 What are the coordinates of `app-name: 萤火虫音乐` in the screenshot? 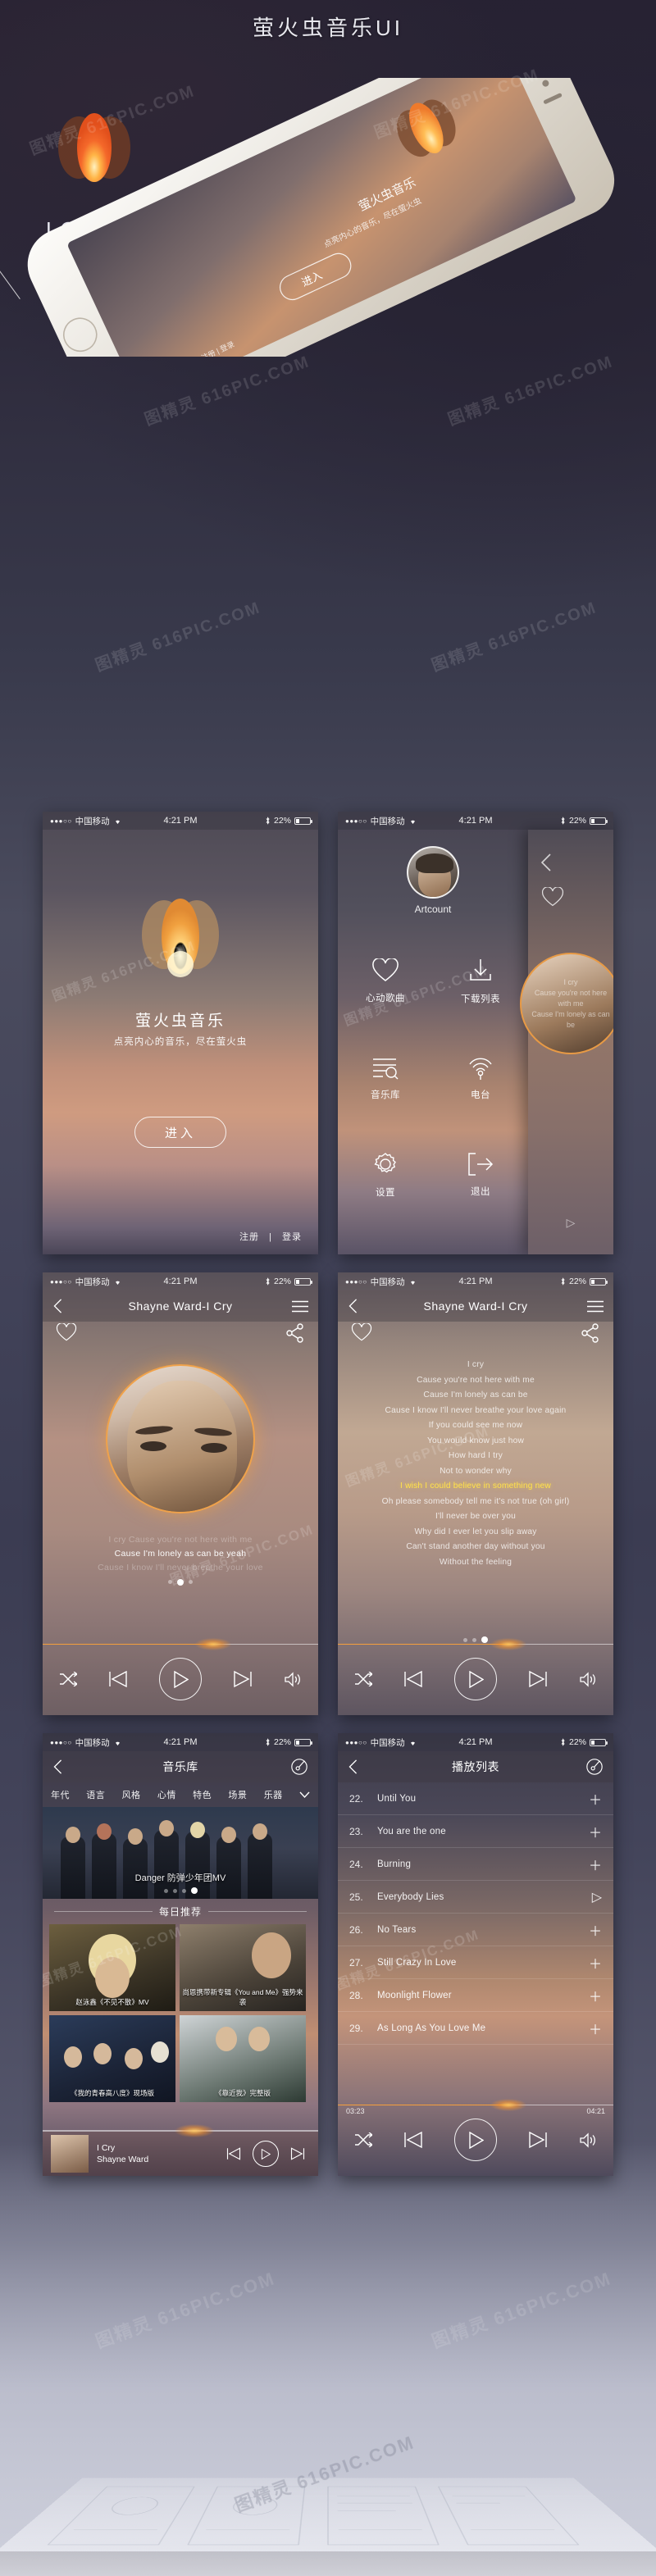 It's located at (180, 1022).